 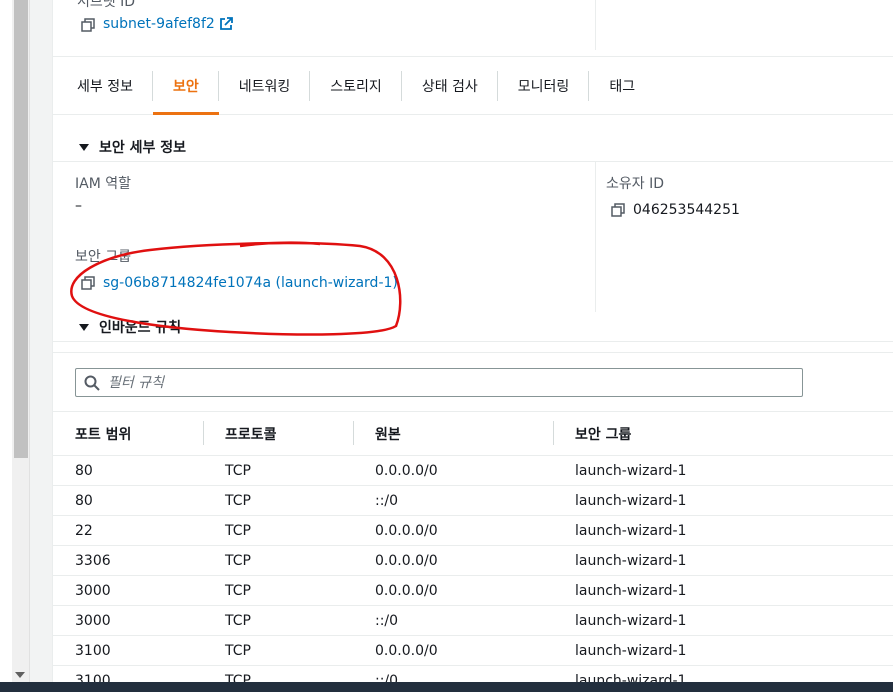 I want to click on subnet-id-label: 서브넷 ID, so click(x=106, y=5).